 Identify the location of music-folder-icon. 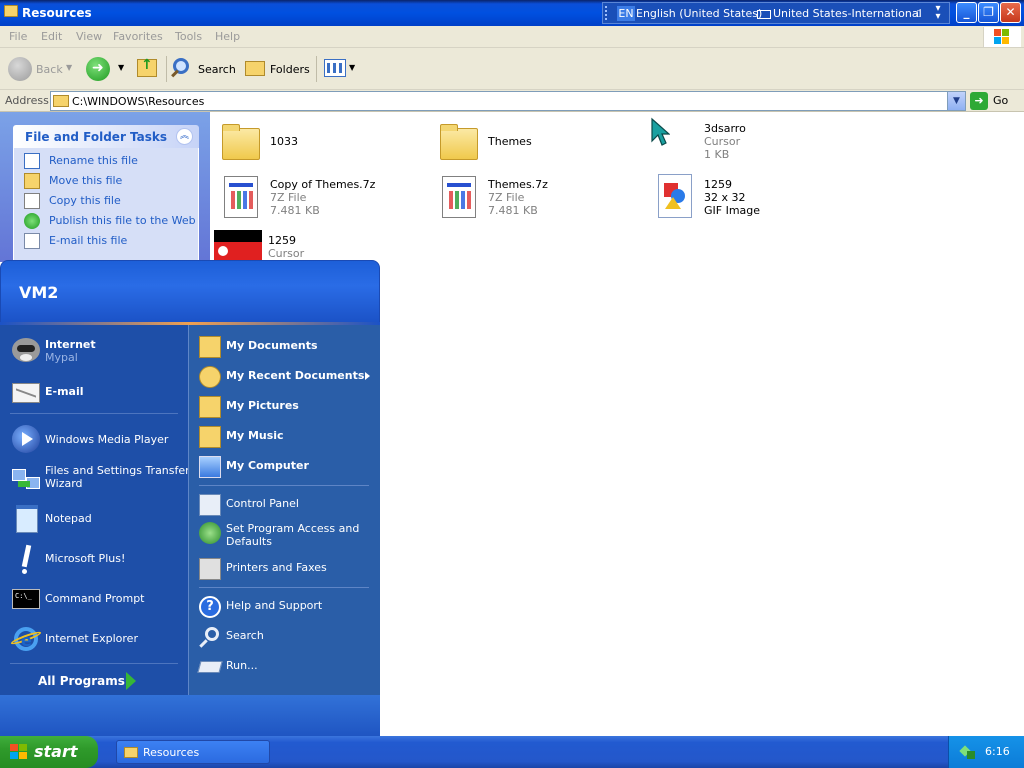
(210, 437).